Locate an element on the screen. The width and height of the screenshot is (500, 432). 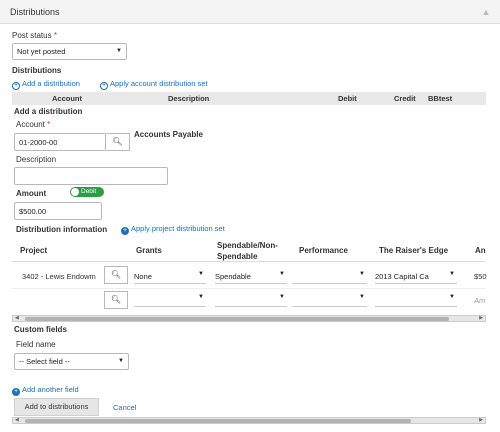
distributions-heading: Distributions is located at coordinates (37, 70).